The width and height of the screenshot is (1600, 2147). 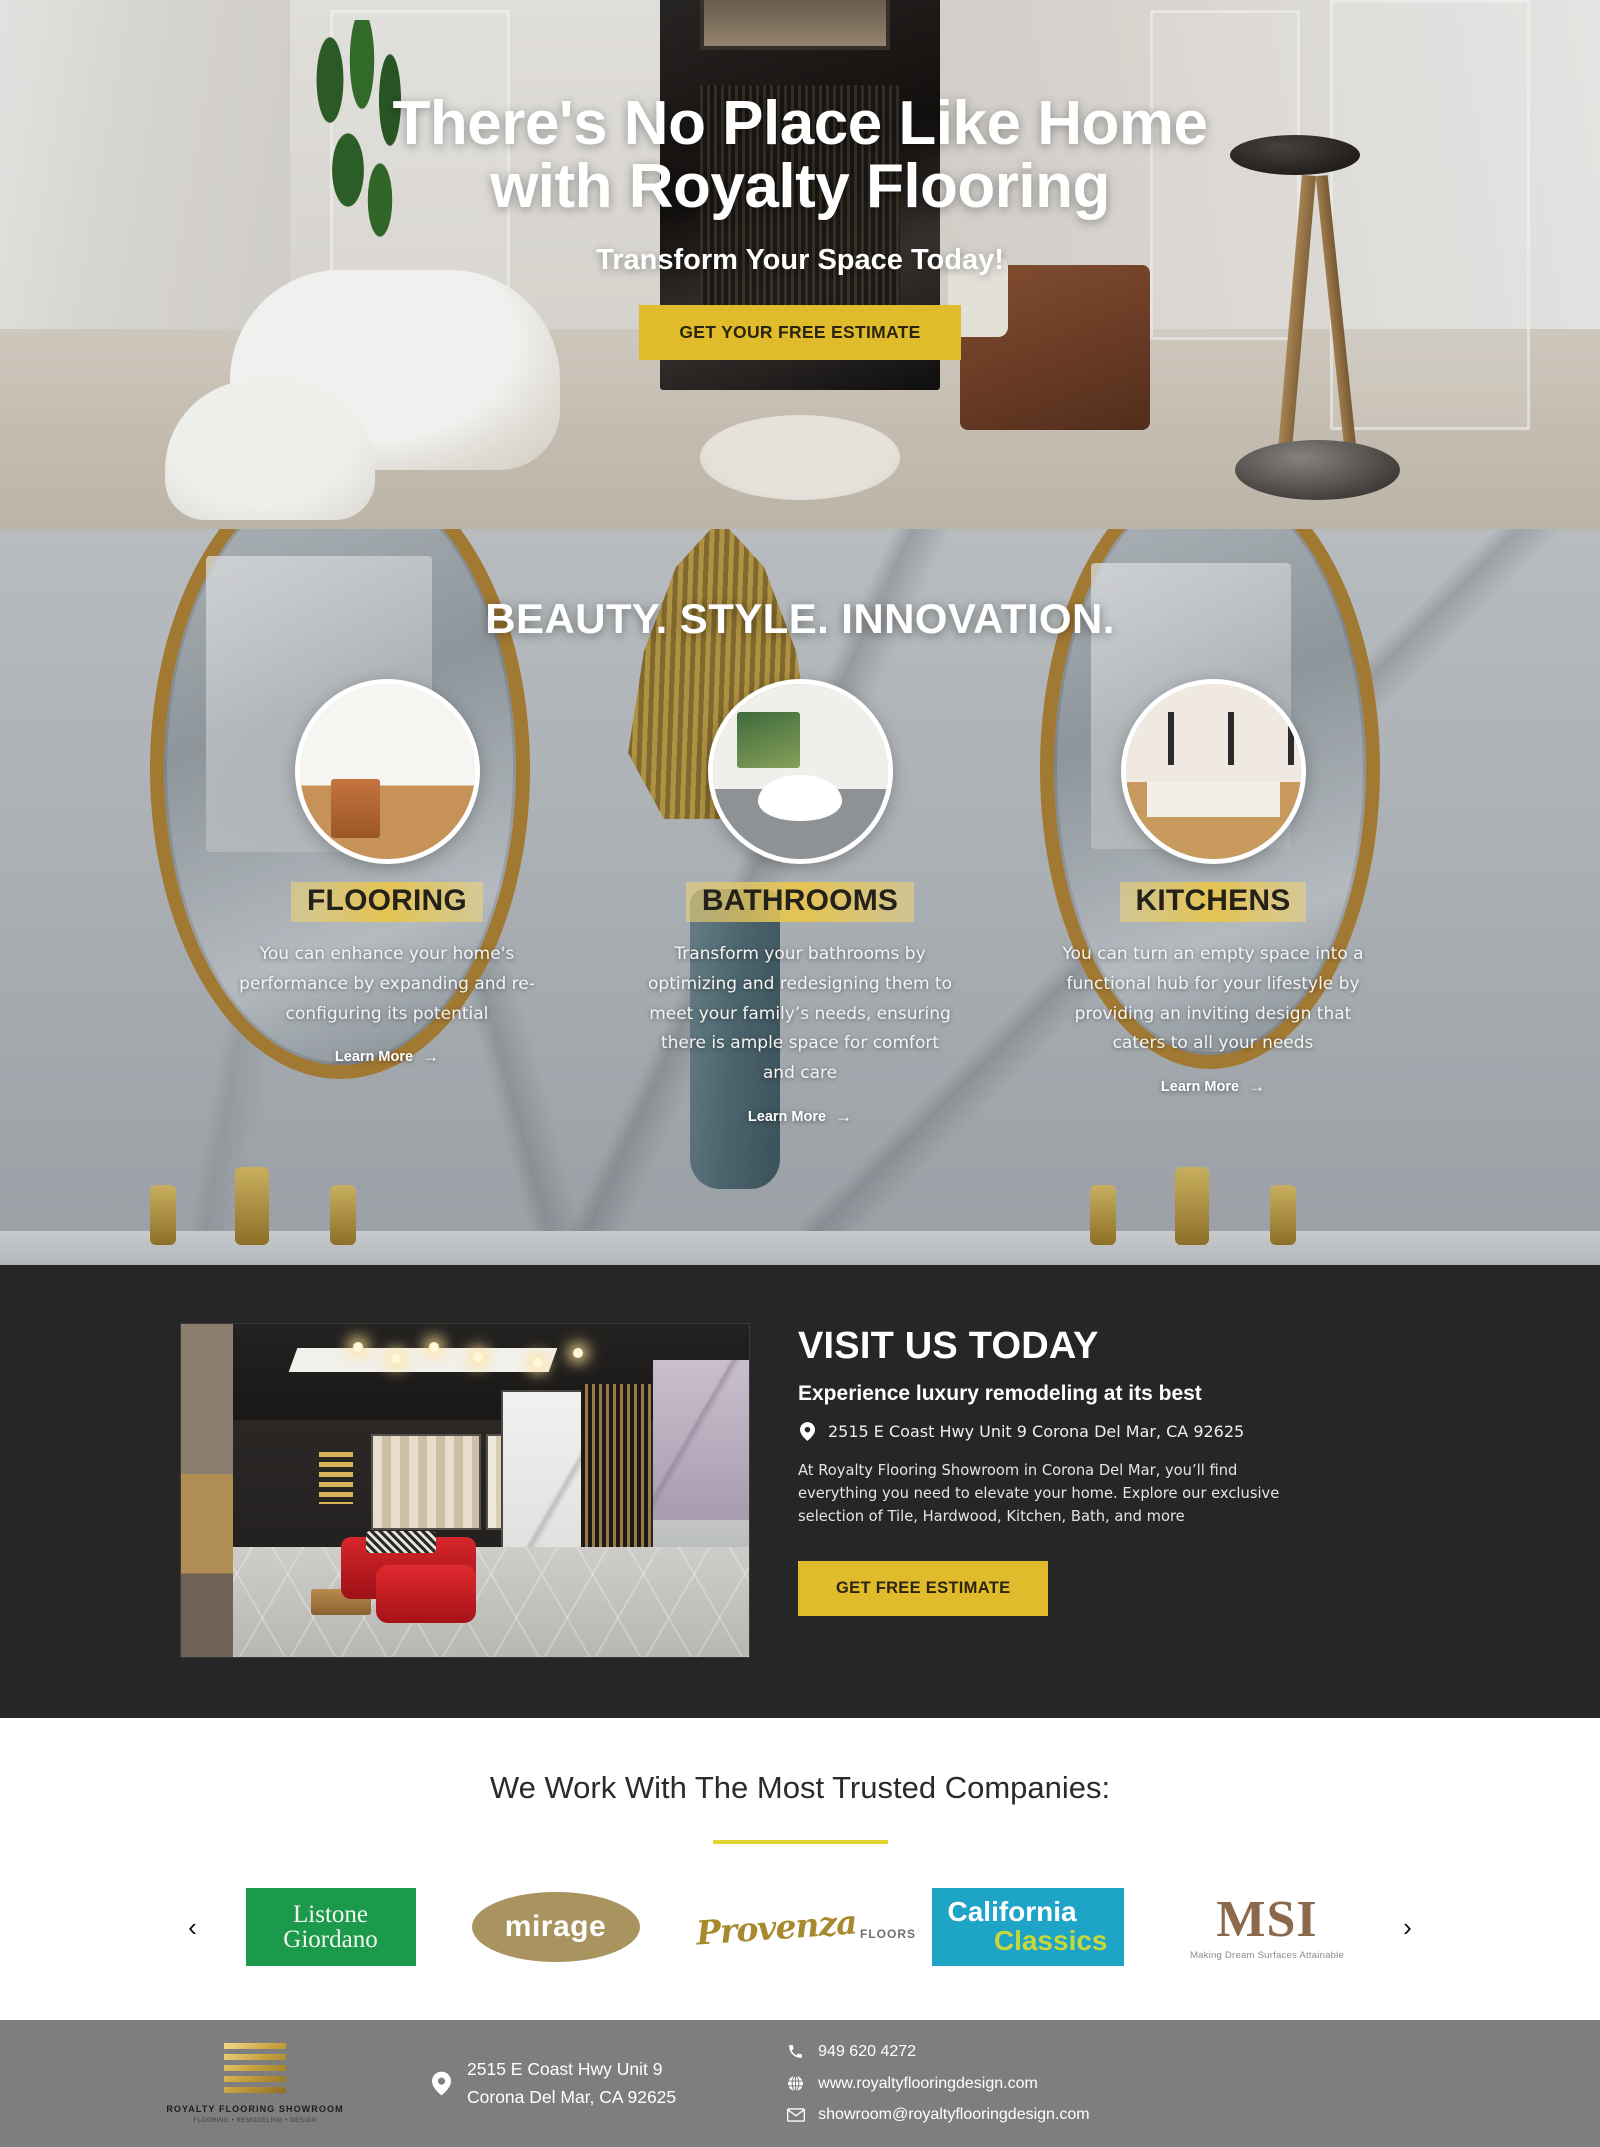 I want to click on footer-address-line-2: Corona Del Mar, CA 92625, so click(x=572, y=2096).